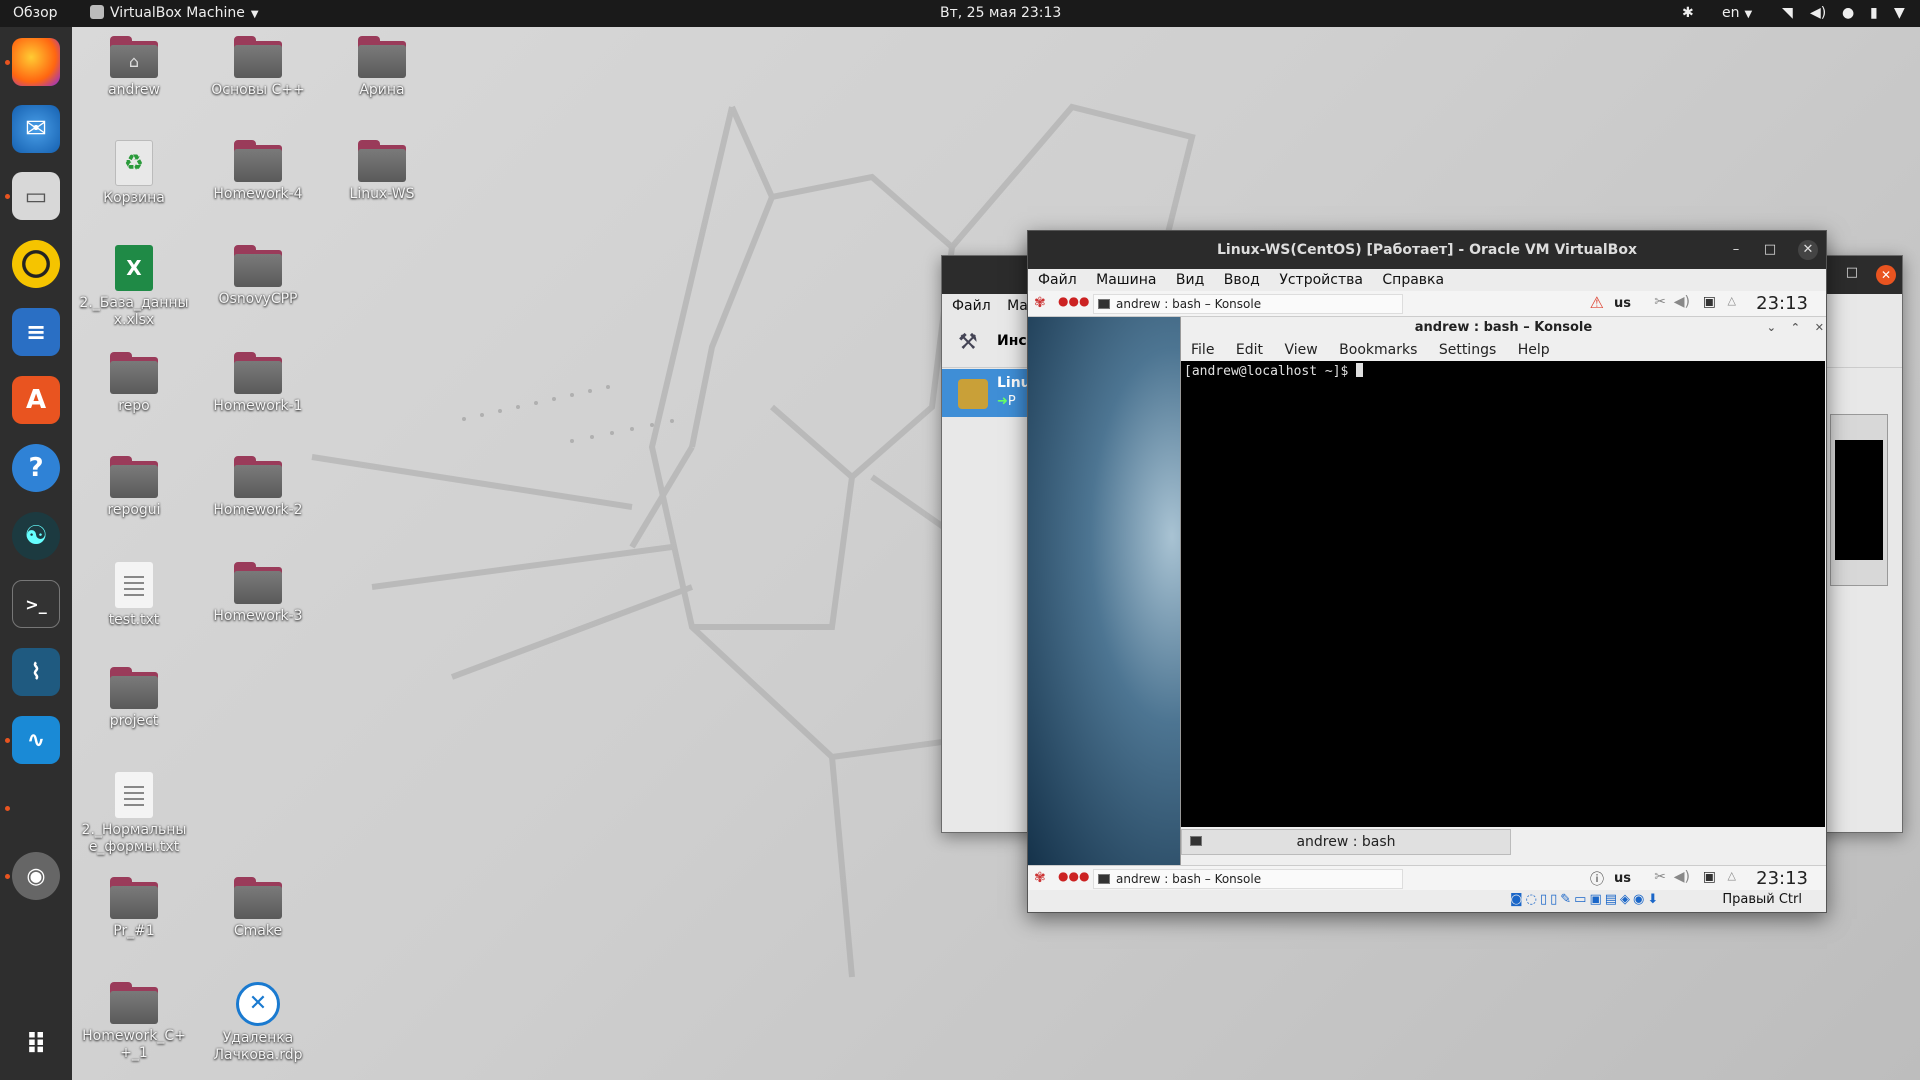 The image size is (1920, 1080). Describe the element at coordinates (134, 698) in the screenshot. I see `desktop-icon-project: project` at that location.